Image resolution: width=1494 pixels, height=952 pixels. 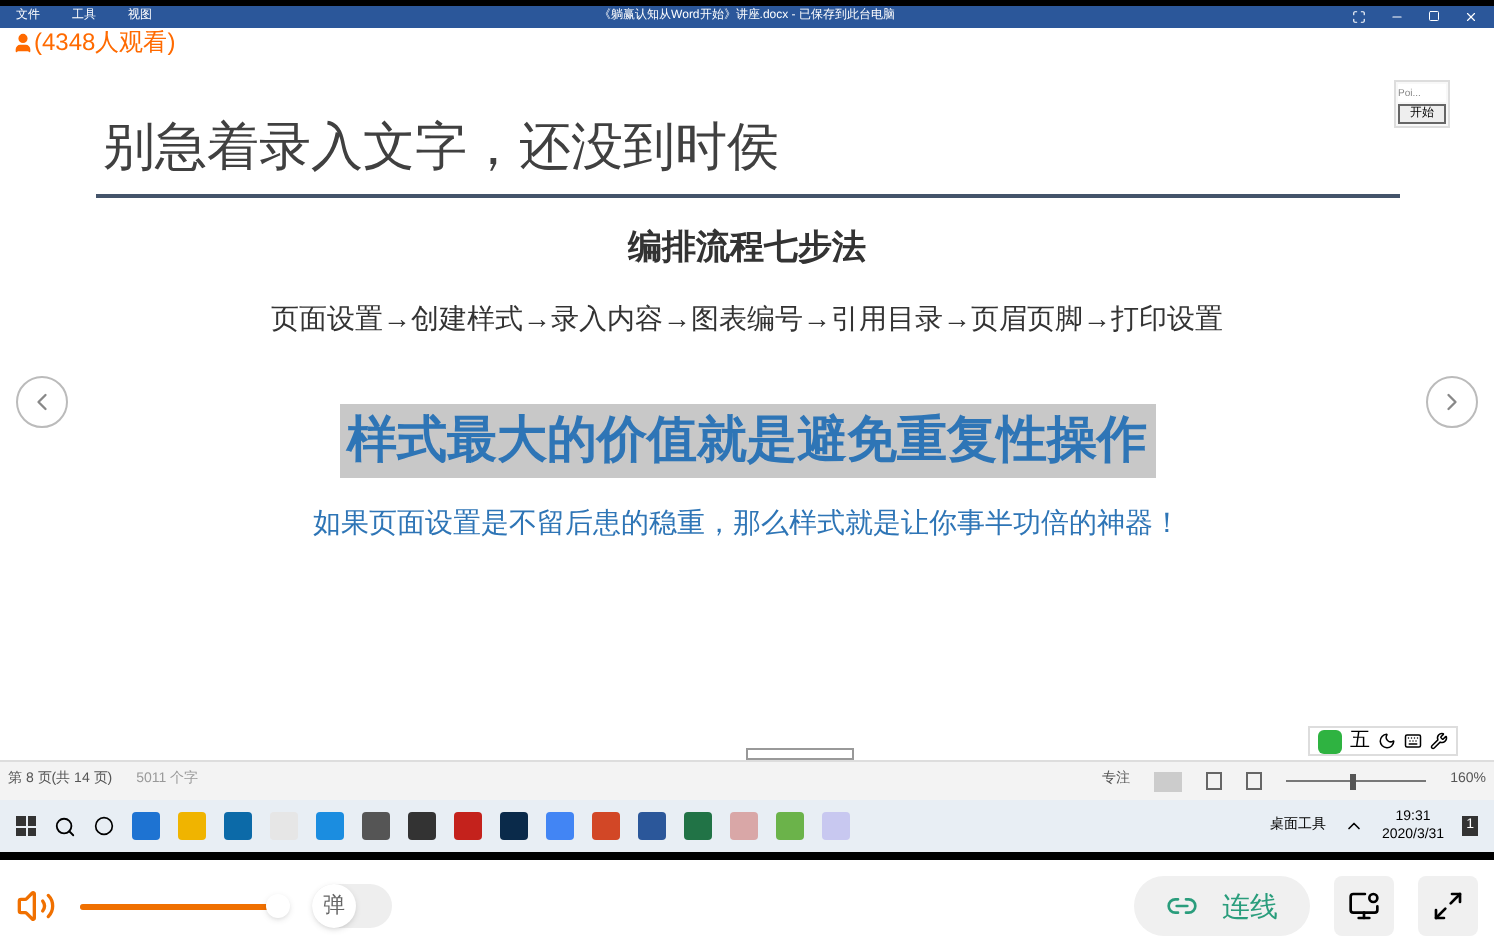 I want to click on close-icon, so click(x=1471, y=17).